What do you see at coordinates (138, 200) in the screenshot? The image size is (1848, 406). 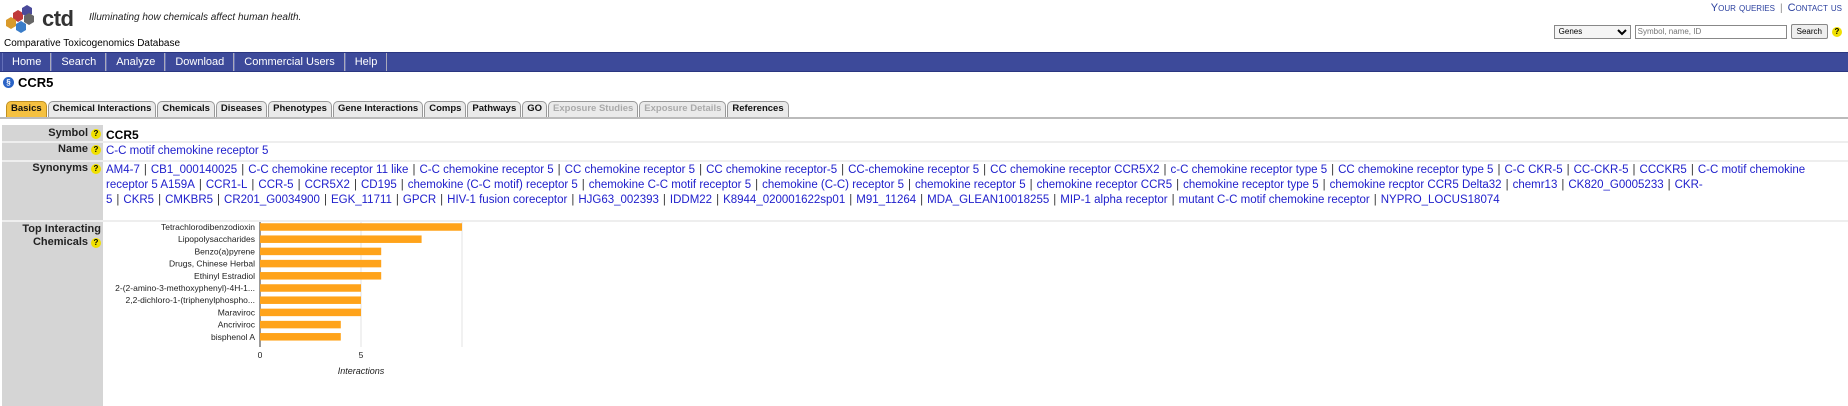 I see `synonym-link: CKR5` at bounding box center [138, 200].